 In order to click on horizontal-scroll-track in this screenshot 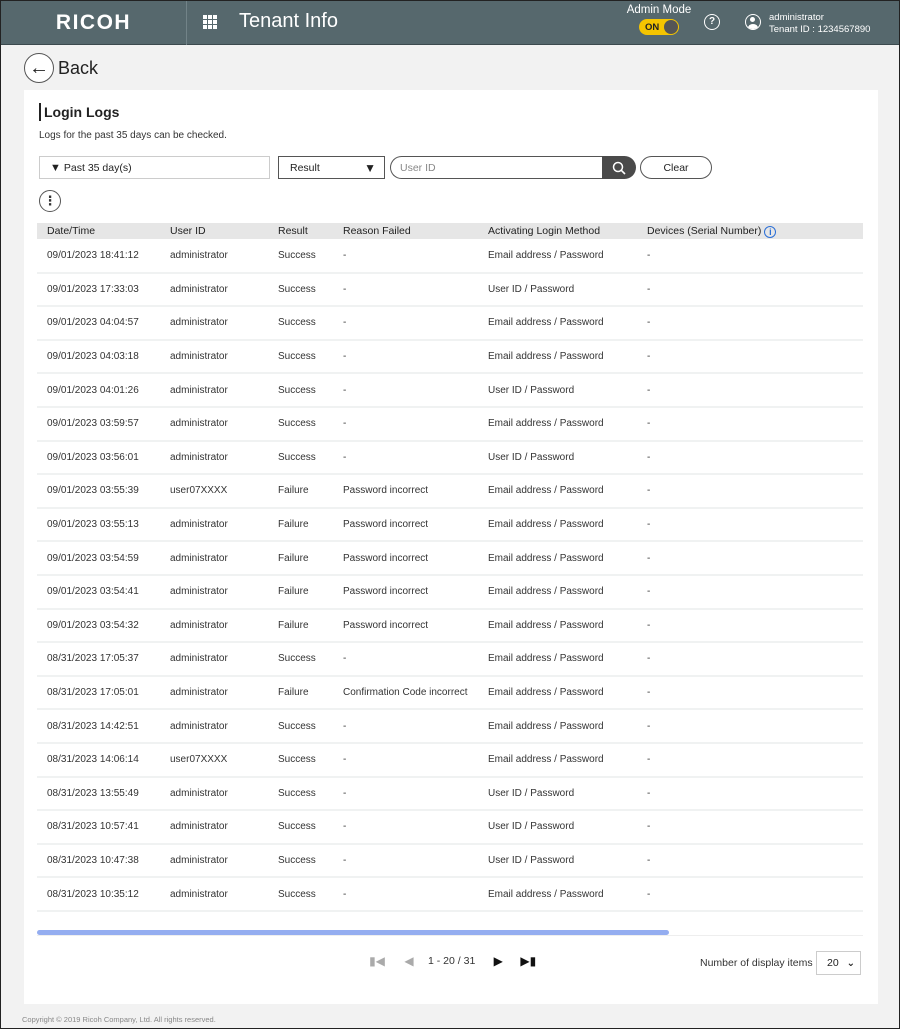, I will do `click(450, 935)`.